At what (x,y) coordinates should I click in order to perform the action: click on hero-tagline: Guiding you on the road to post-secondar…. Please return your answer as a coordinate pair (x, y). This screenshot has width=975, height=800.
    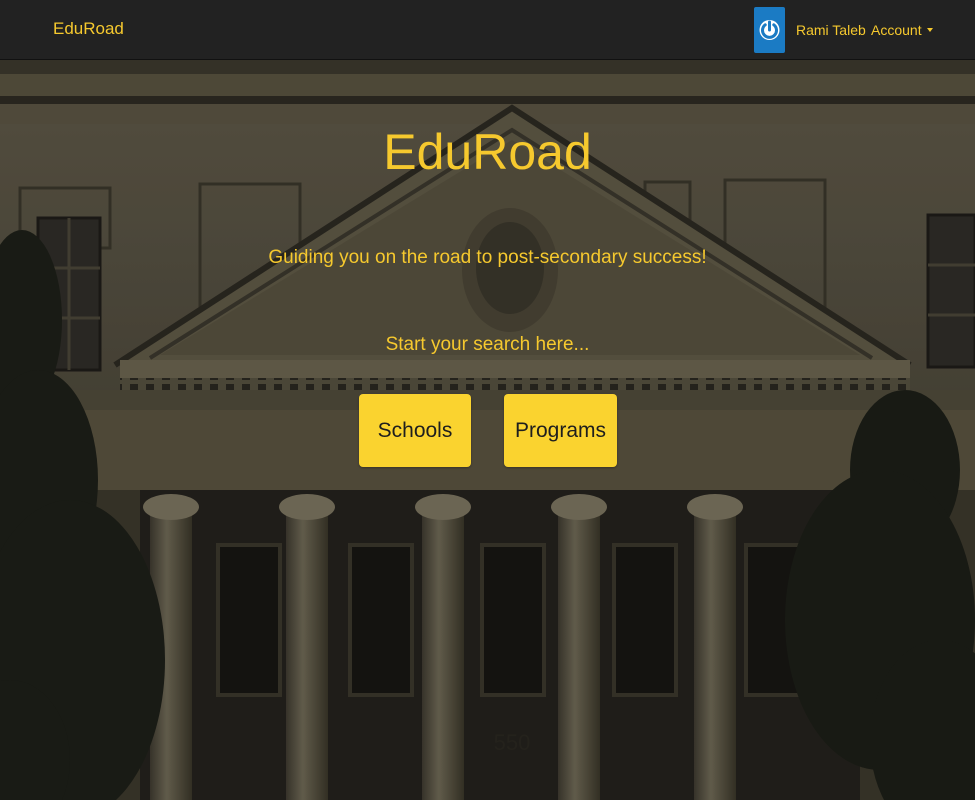
    Looking at the image, I should click on (487, 257).